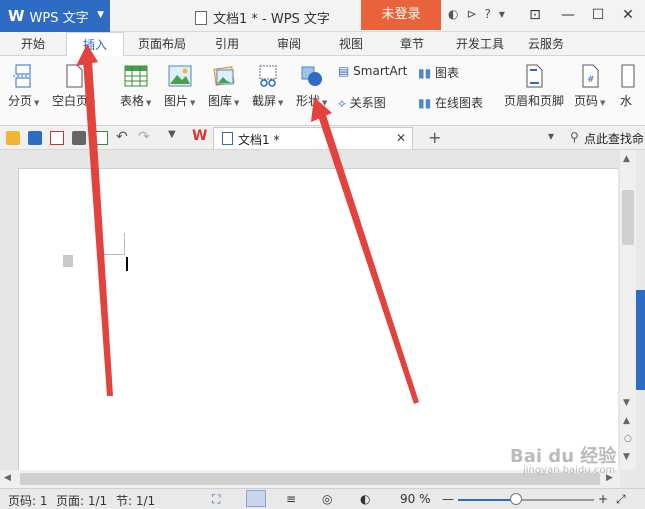  What do you see at coordinates (98, 228) in the screenshot?
I see `red-arrow-tab` at bounding box center [98, 228].